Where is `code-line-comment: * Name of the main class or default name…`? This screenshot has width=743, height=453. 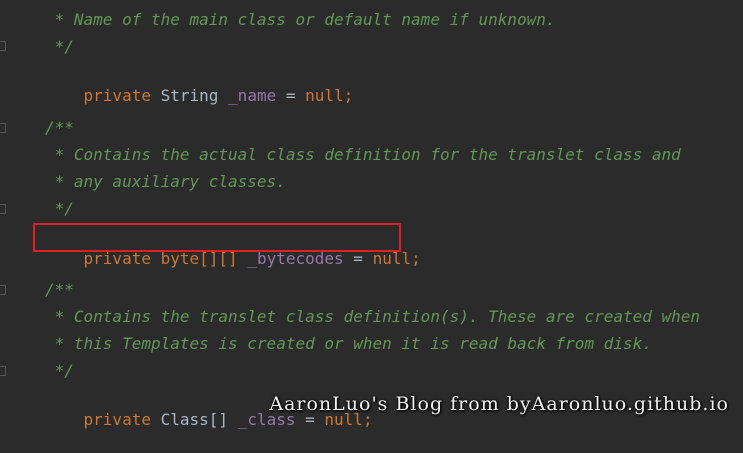 code-line-comment: * Name of the main class or default name… is located at coordinates (300, 20).